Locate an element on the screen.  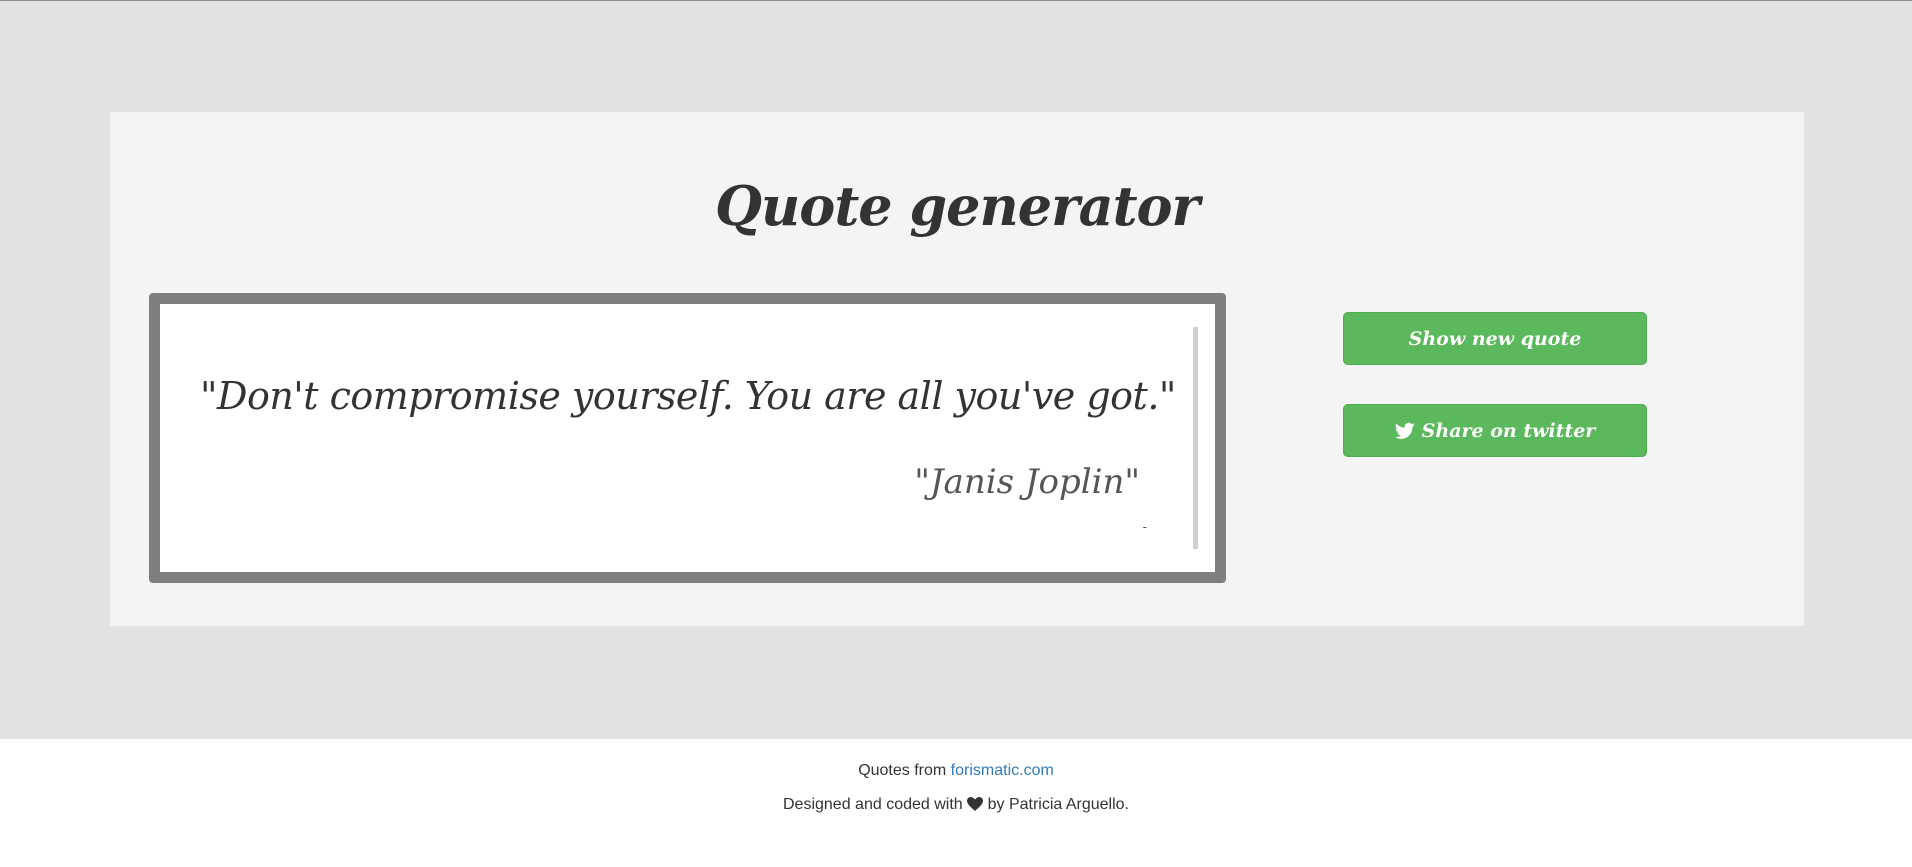
footer-credit-suffix: by Patricia Arguello. is located at coordinates (1058, 804).